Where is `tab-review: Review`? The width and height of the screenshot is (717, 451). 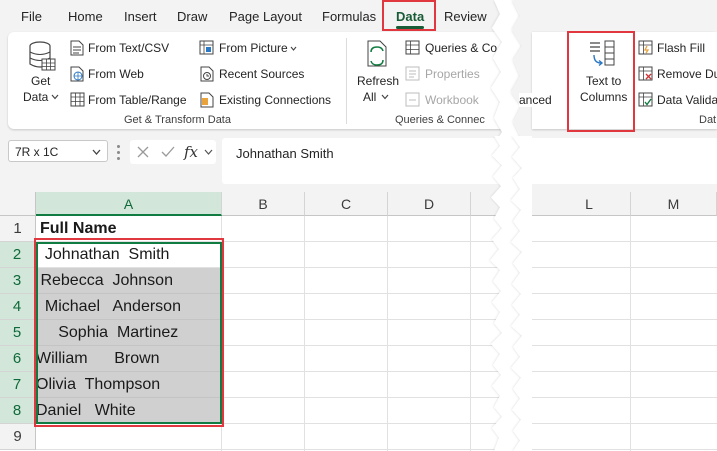 tab-review: Review is located at coordinates (465, 16).